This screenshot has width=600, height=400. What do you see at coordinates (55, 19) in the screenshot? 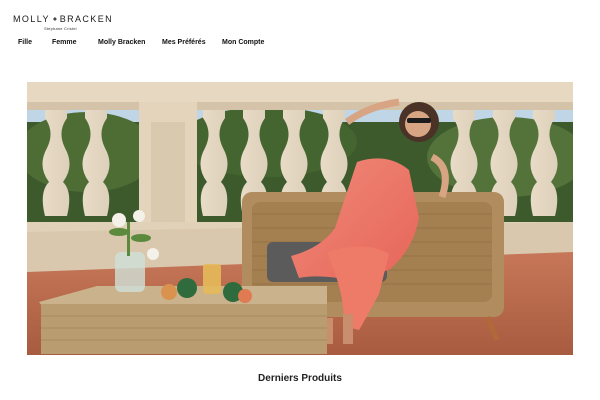
I see `flower-icon` at bounding box center [55, 19].